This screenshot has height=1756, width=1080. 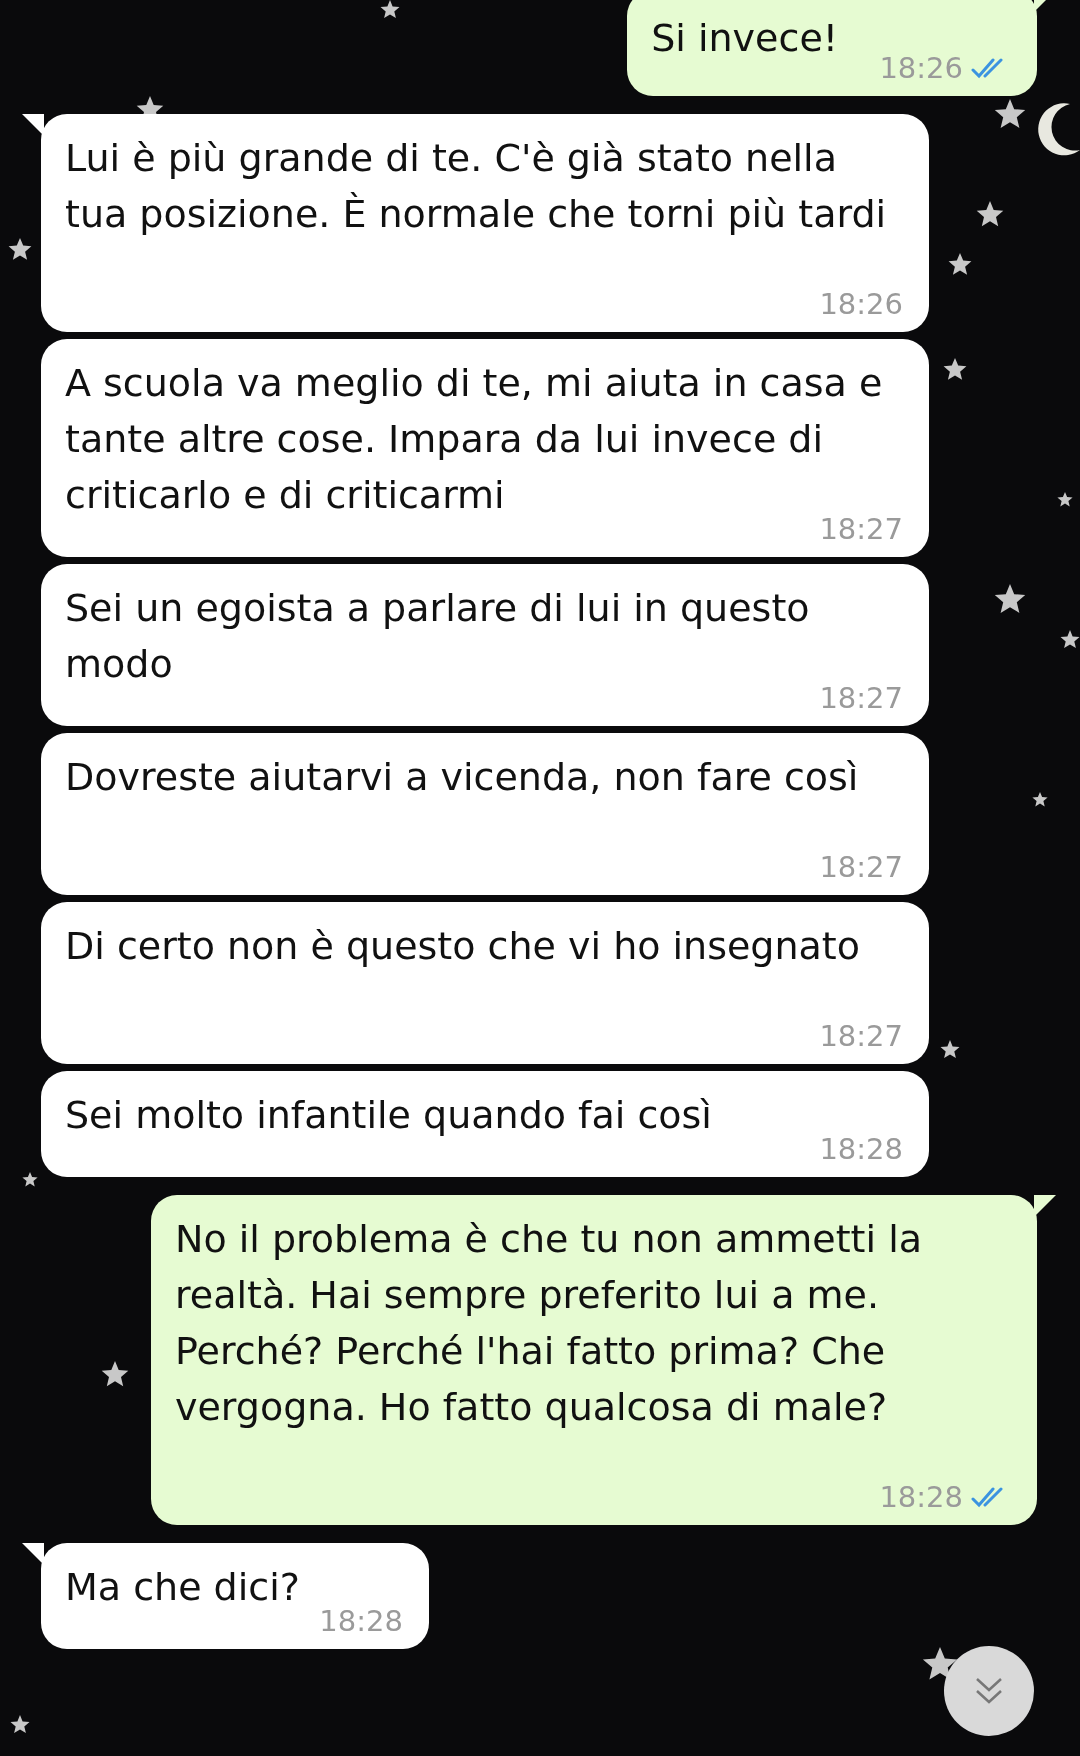 I want to click on message-text: Di certo non è questo che vi ho insegnato, so click(x=462, y=946).